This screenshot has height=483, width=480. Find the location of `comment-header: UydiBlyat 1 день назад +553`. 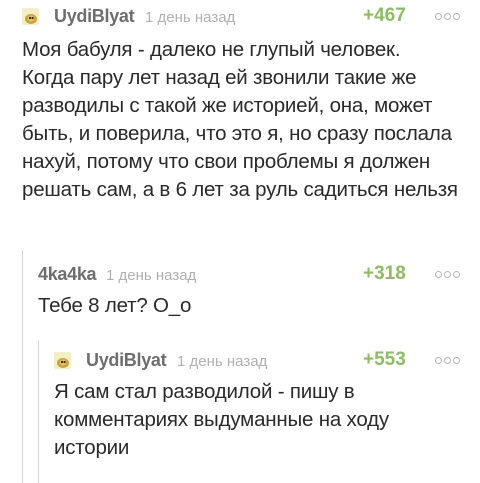

comment-header: UydiBlyat 1 день назад +553 is located at coordinates (263, 361).